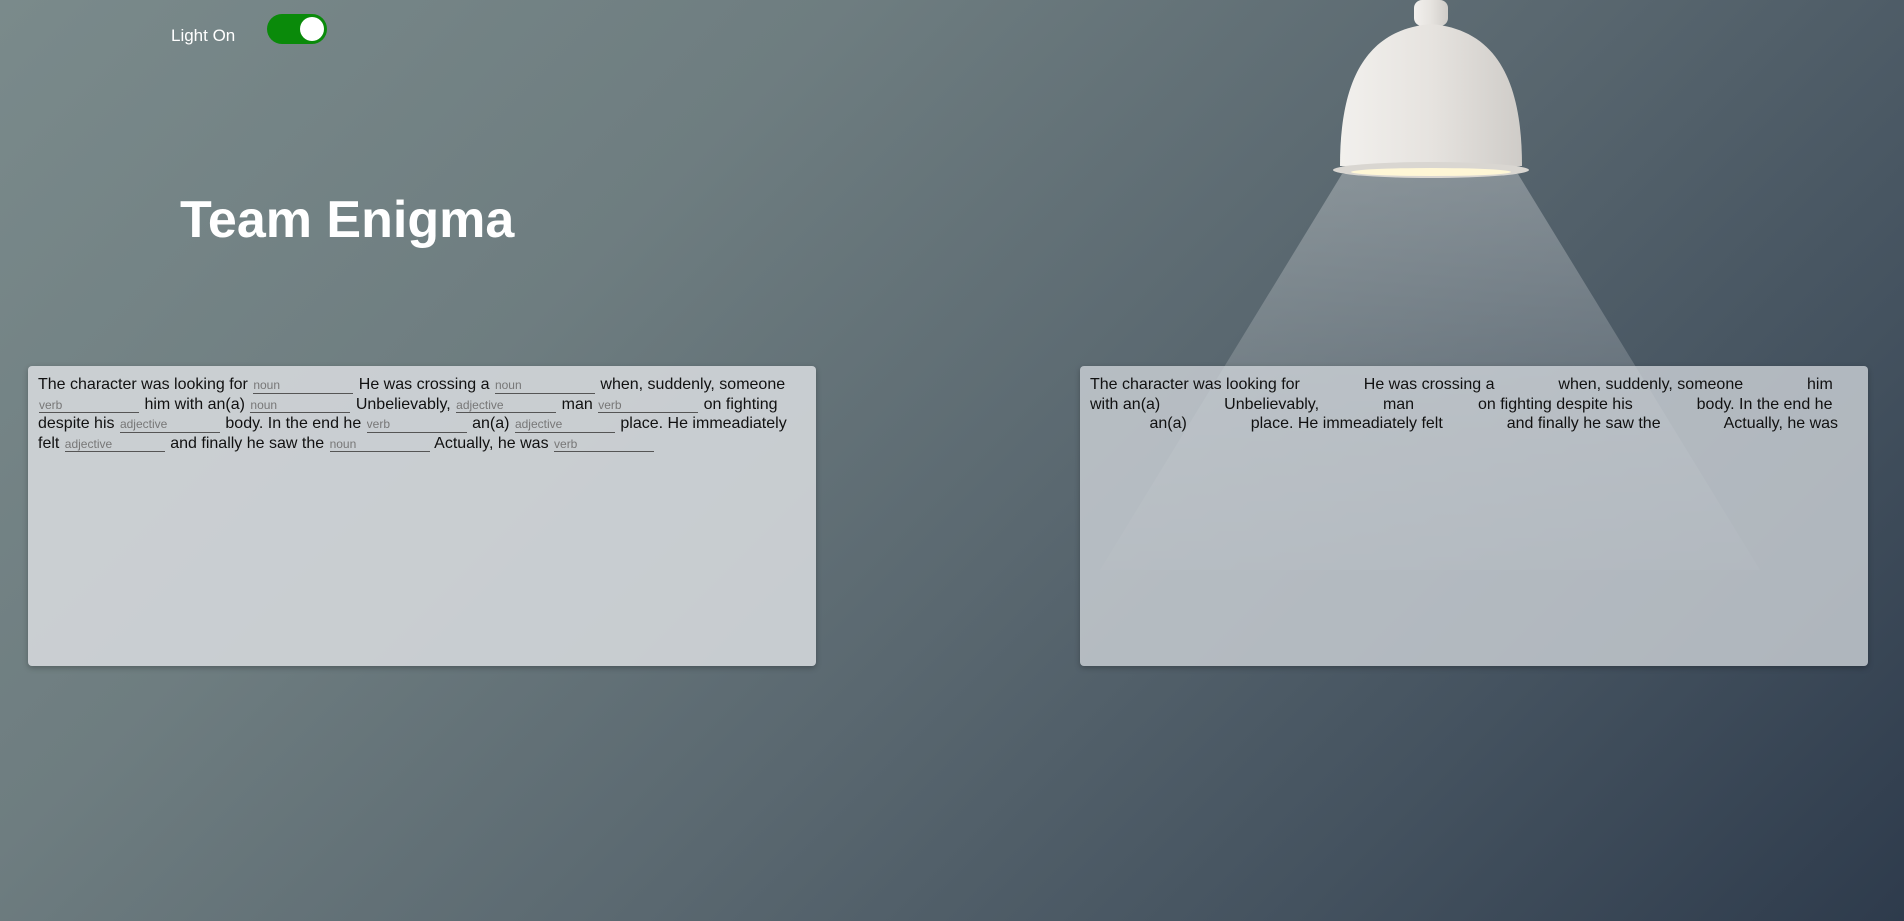 This screenshot has height=921, width=1904. I want to click on story-text: when, suddenly, someone, so click(693, 384).